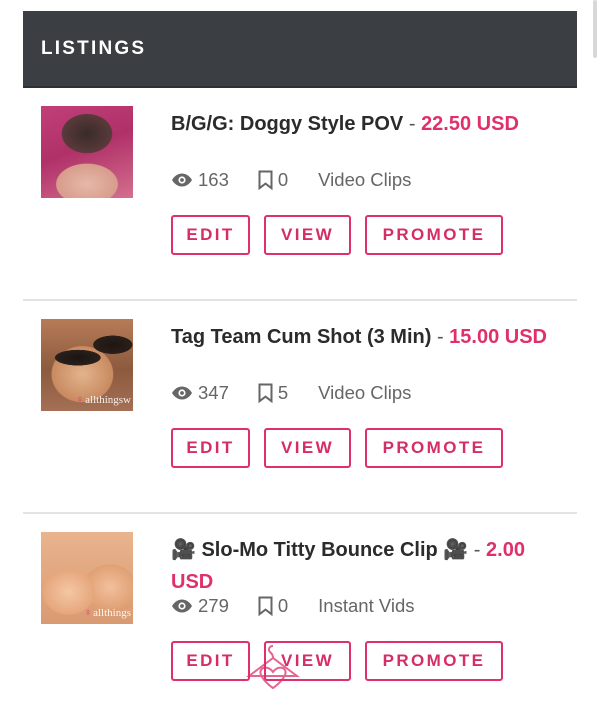 This screenshot has height=727, width=600. Describe the element at coordinates (366, 566) in the screenshot. I see `listing-title-line: 🎥 Slo-Mo Titty Bounce Clip 🎥 - 2.00 USD` at that location.